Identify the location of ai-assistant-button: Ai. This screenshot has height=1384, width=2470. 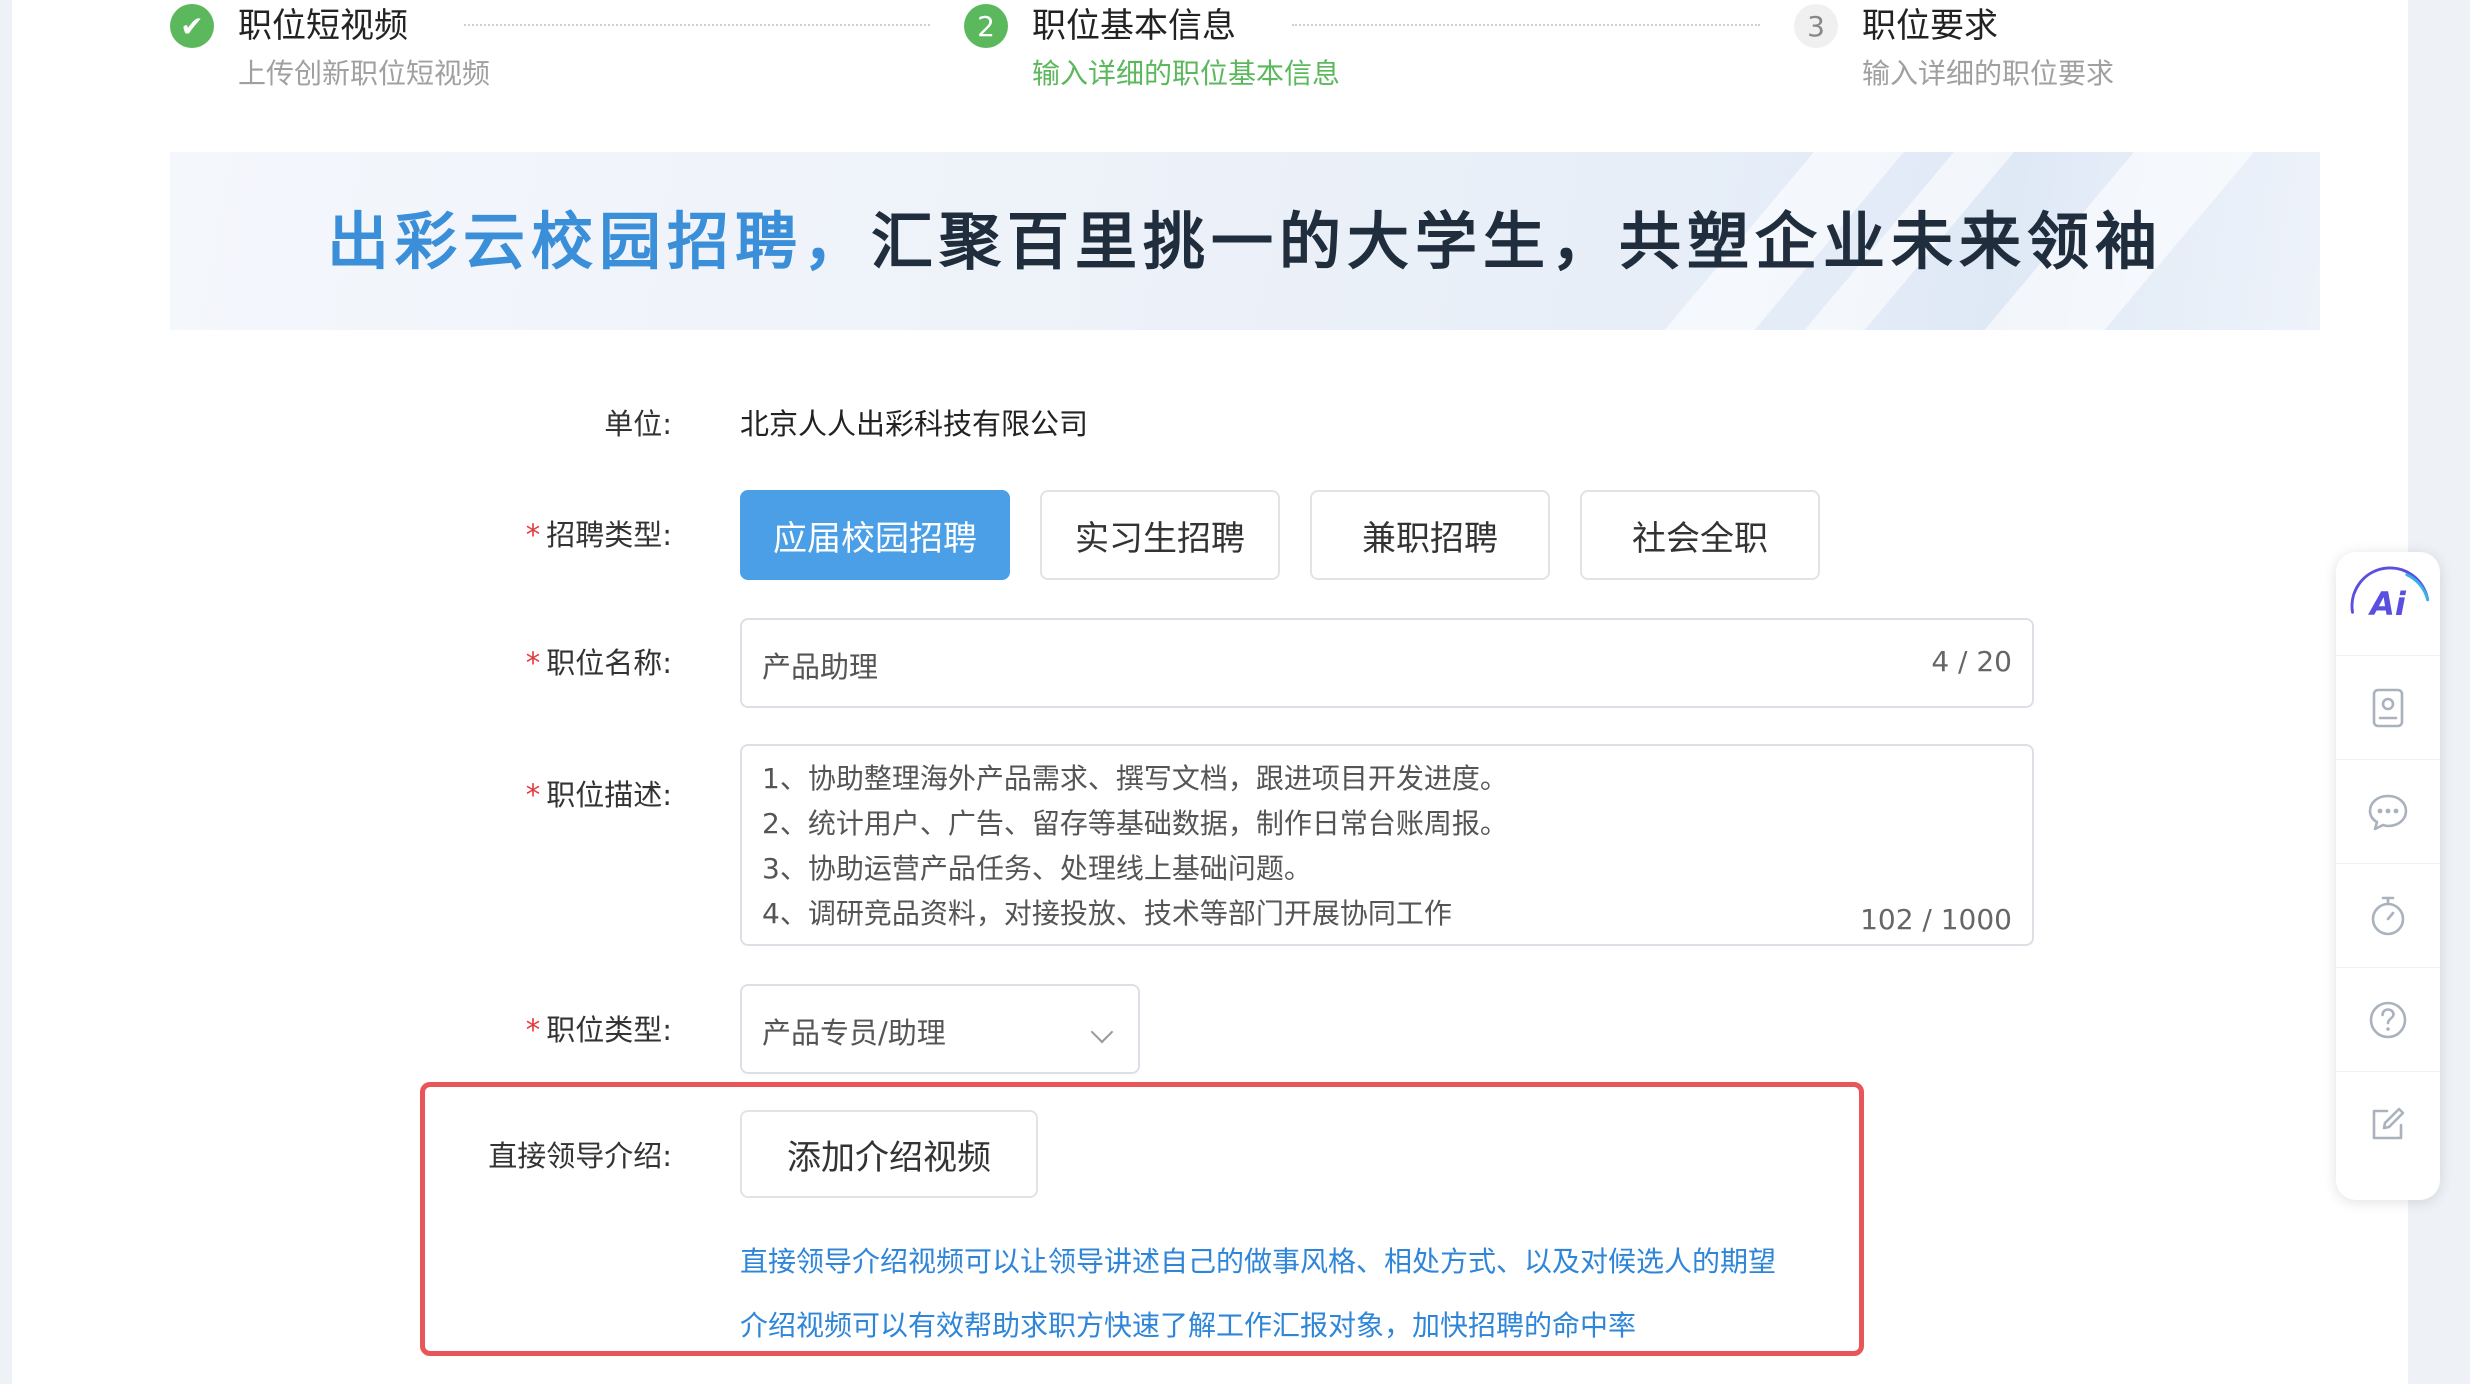
(2388, 604).